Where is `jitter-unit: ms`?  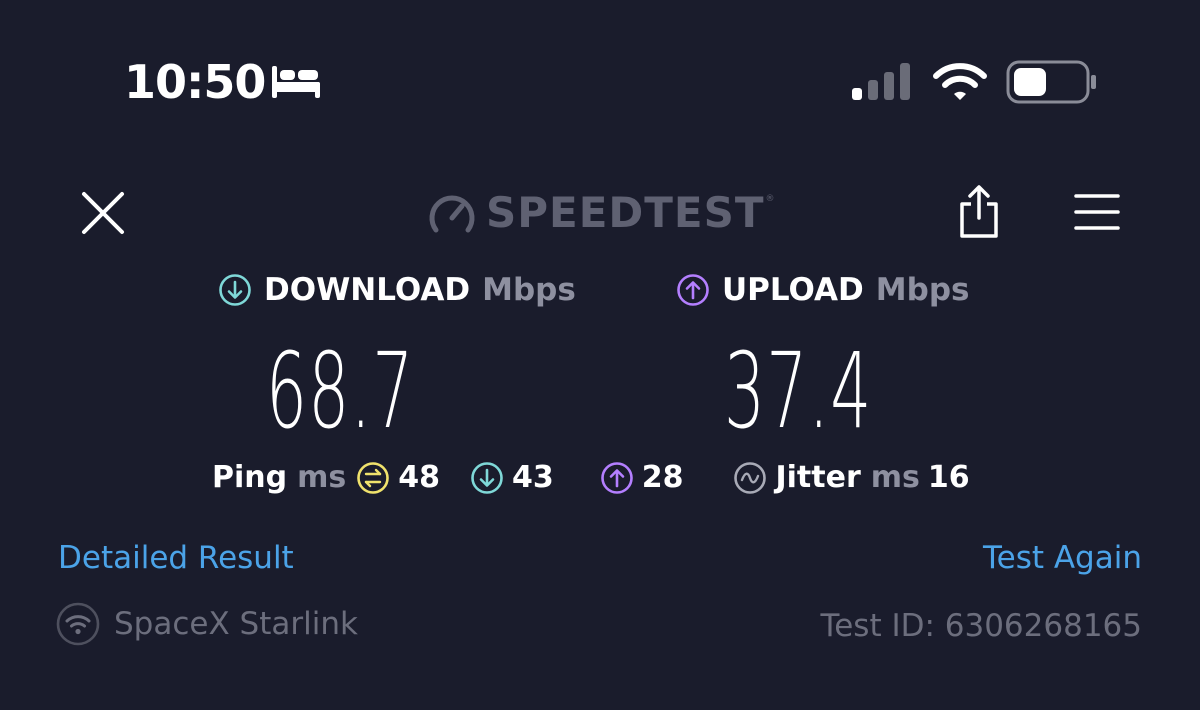
jitter-unit: ms is located at coordinates (895, 477).